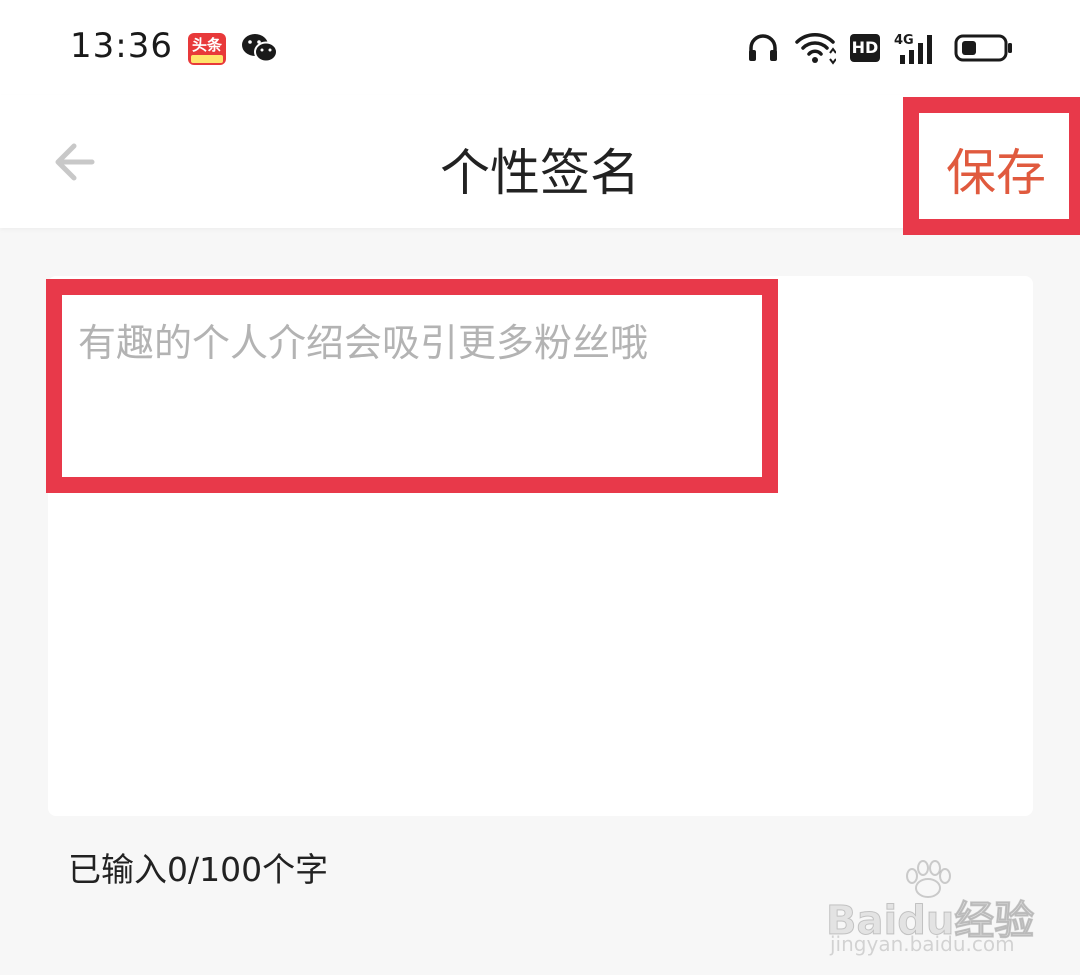 Image resolution: width=1080 pixels, height=975 pixels. Describe the element at coordinates (260, 48) in the screenshot. I see `wechat-icon` at that location.